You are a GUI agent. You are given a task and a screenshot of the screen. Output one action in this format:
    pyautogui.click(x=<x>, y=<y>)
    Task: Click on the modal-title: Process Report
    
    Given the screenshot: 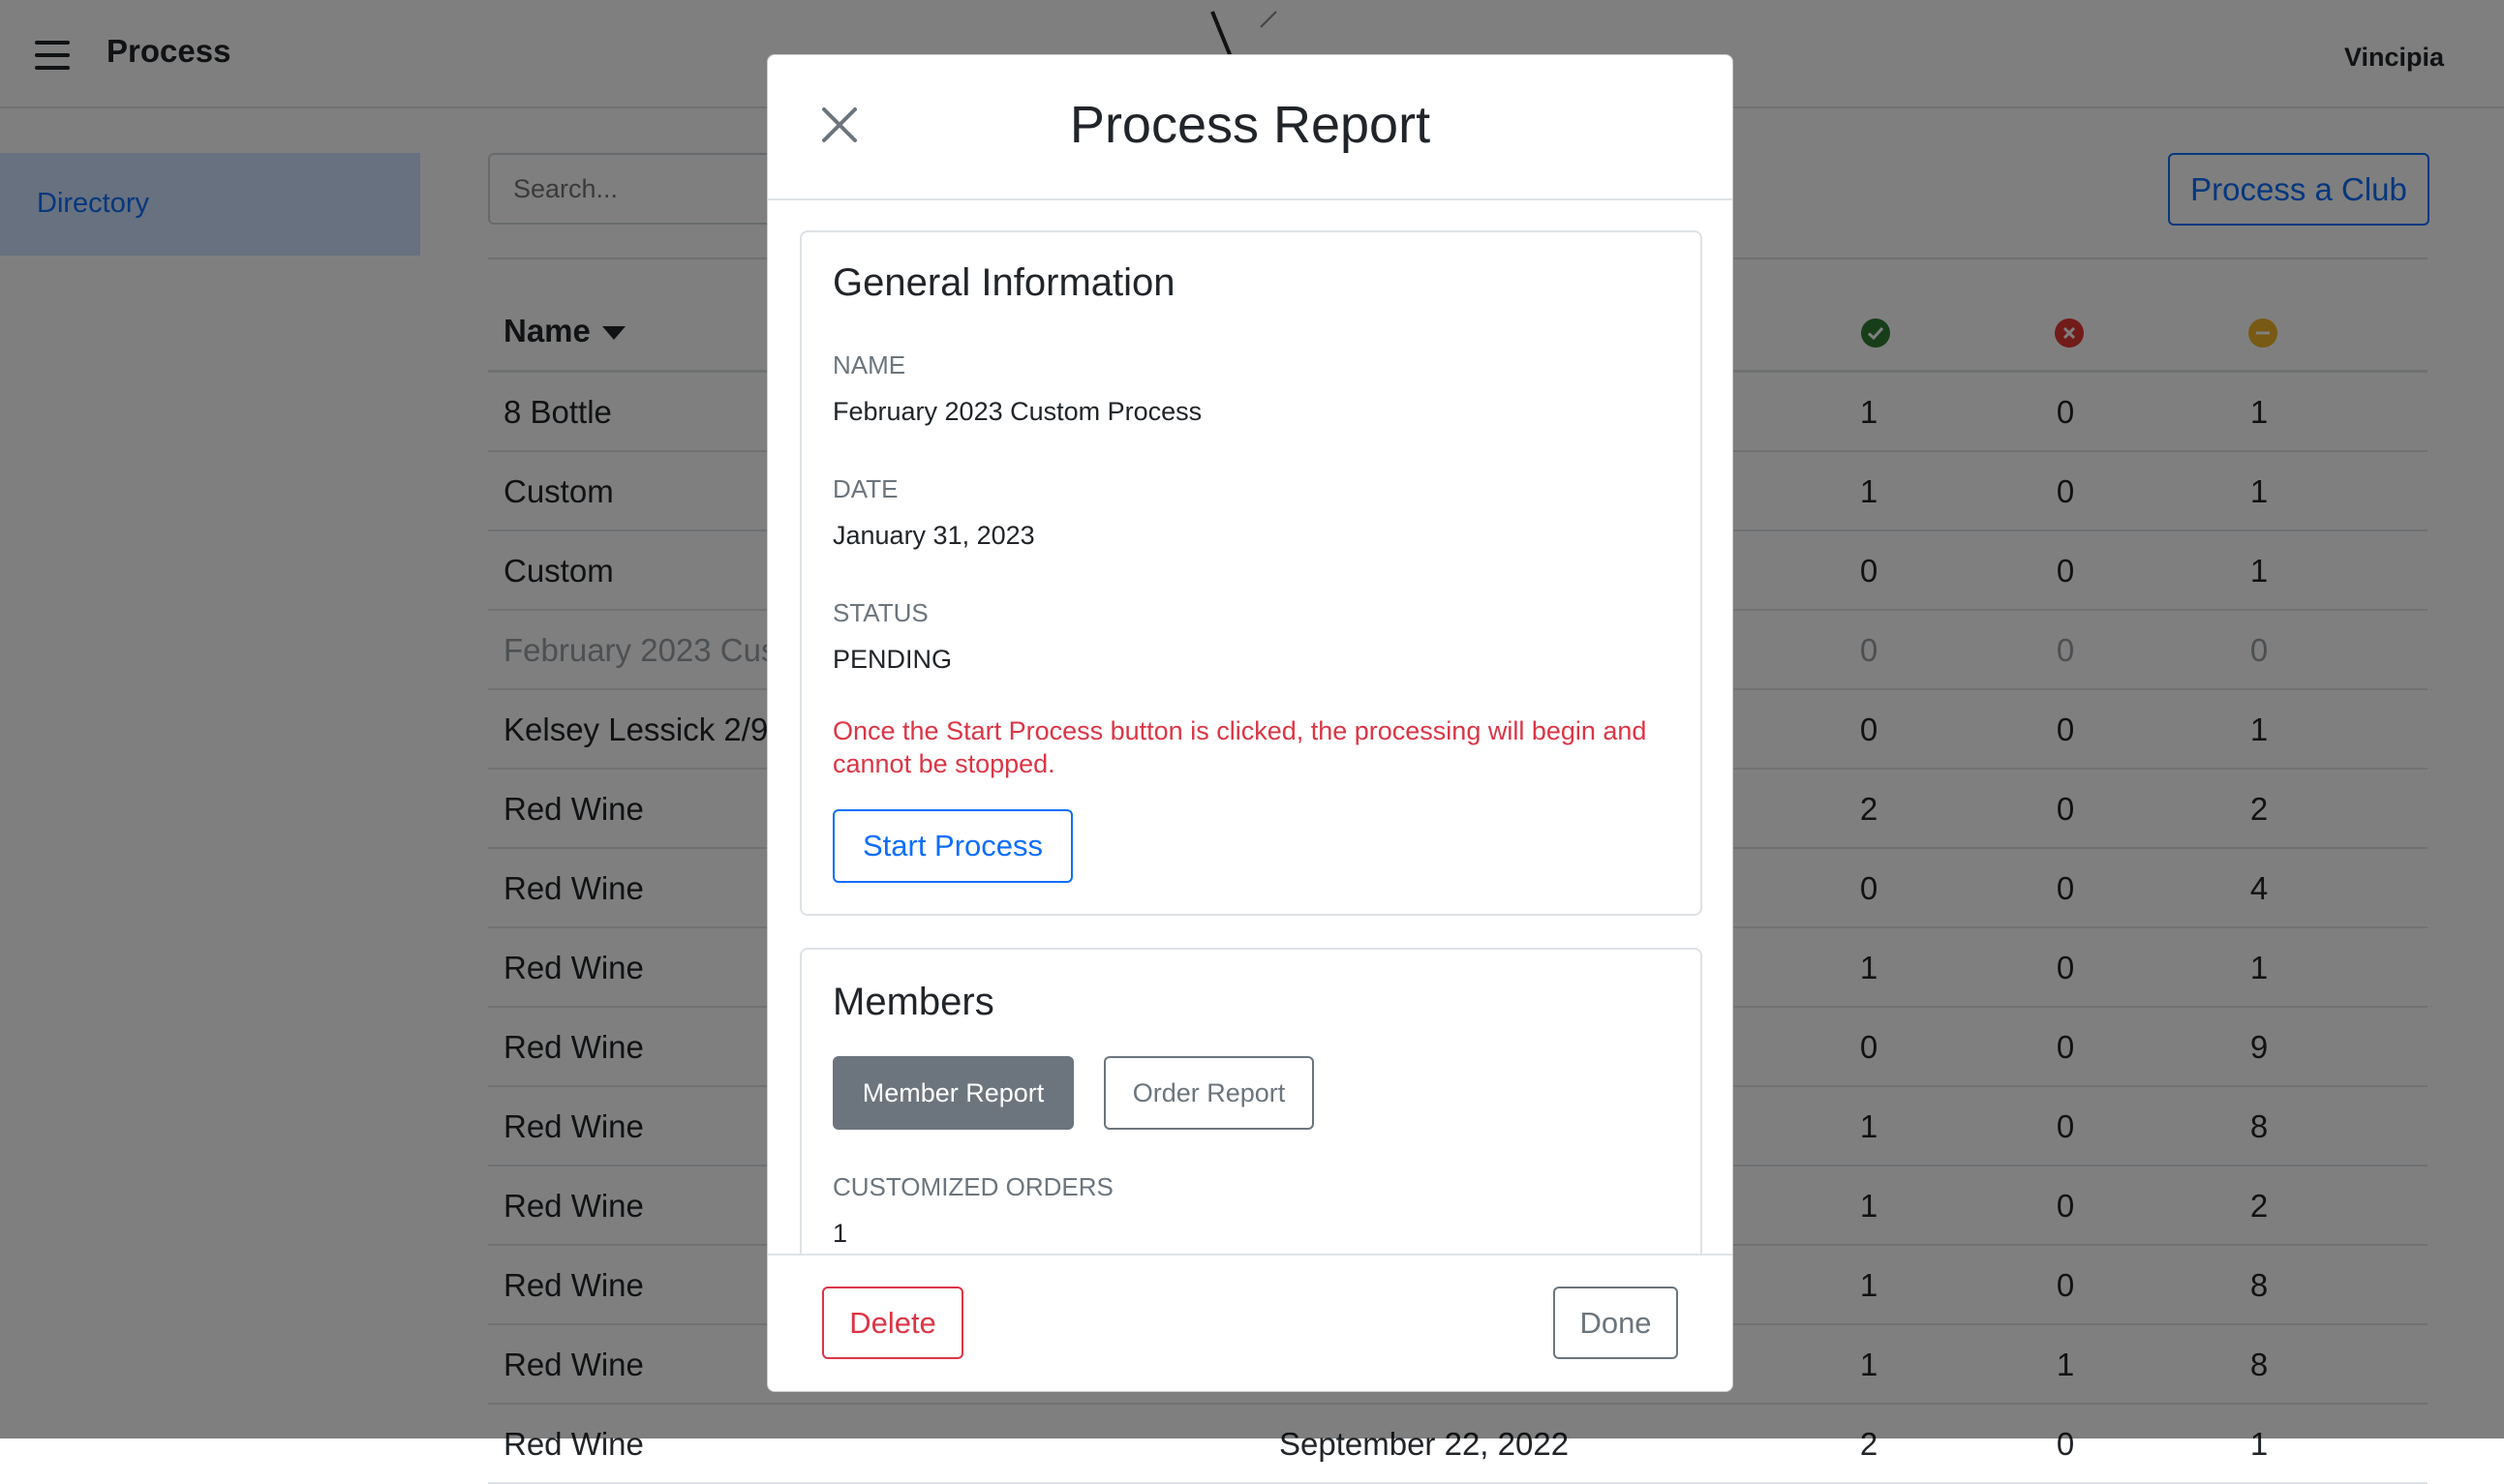 What is the action you would take?
    pyautogui.click(x=1250, y=125)
    